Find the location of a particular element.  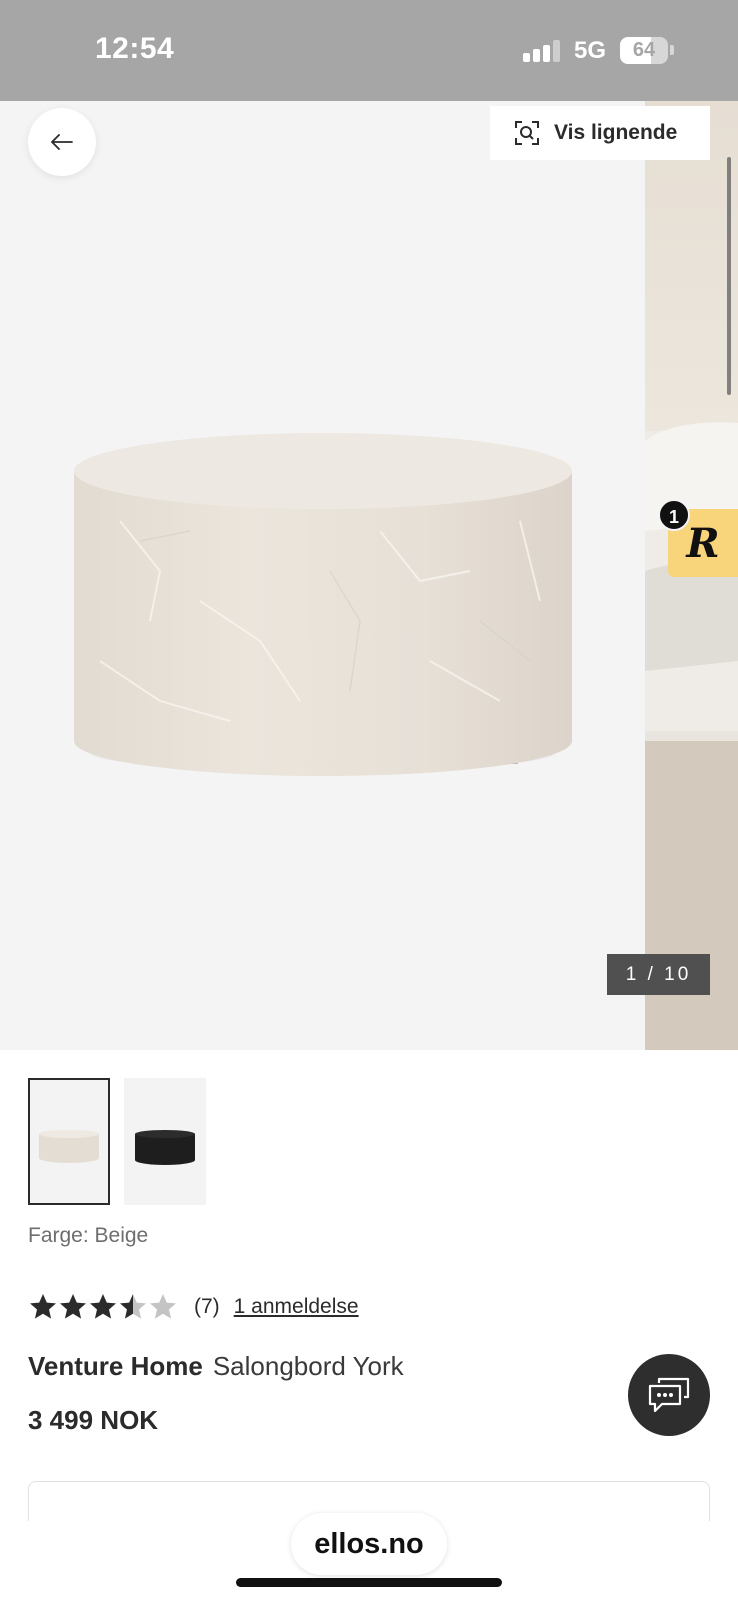

chat-button is located at coordinates (669, 1395).